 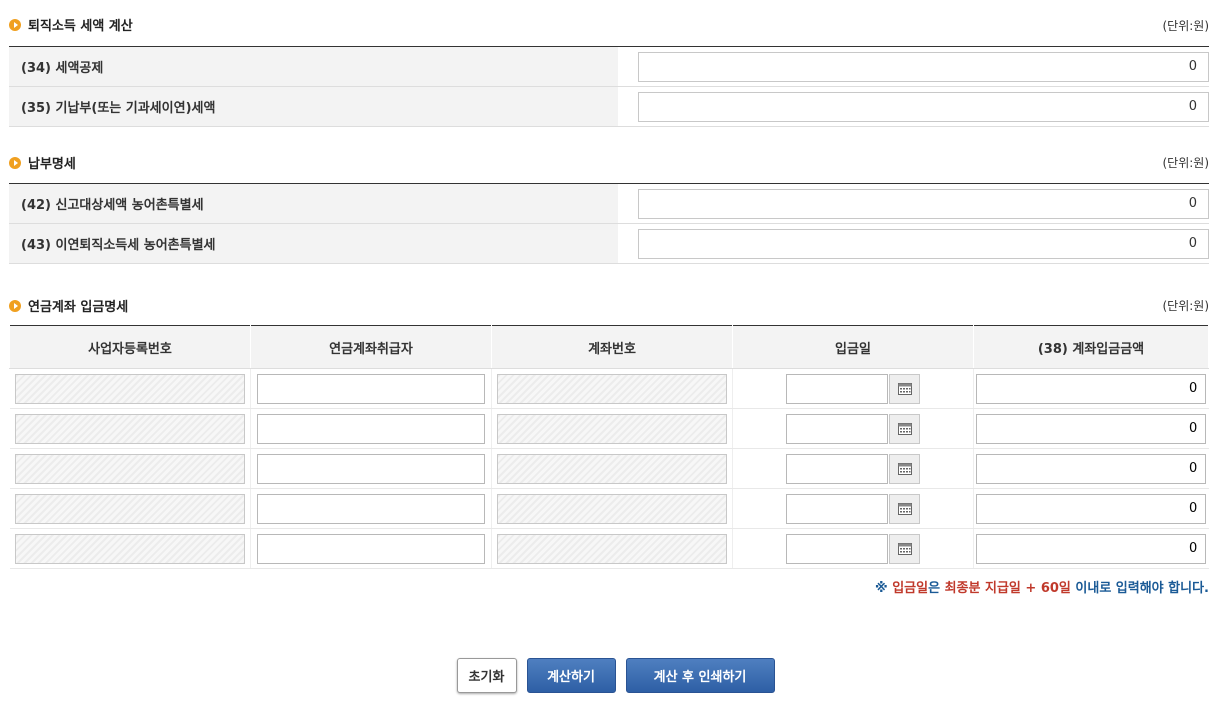 What do you see at coordinates (923, 243) in the screenshot?
I see `deferred-rural-tax-input` at bounding box center [923, 243].